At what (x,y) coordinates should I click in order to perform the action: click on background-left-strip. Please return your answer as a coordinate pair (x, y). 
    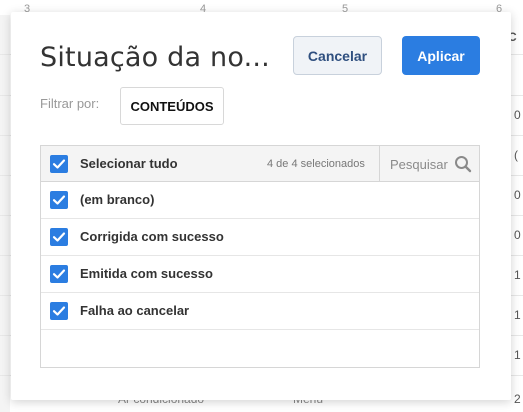
    Looking at the image, I should click on (5, 213).